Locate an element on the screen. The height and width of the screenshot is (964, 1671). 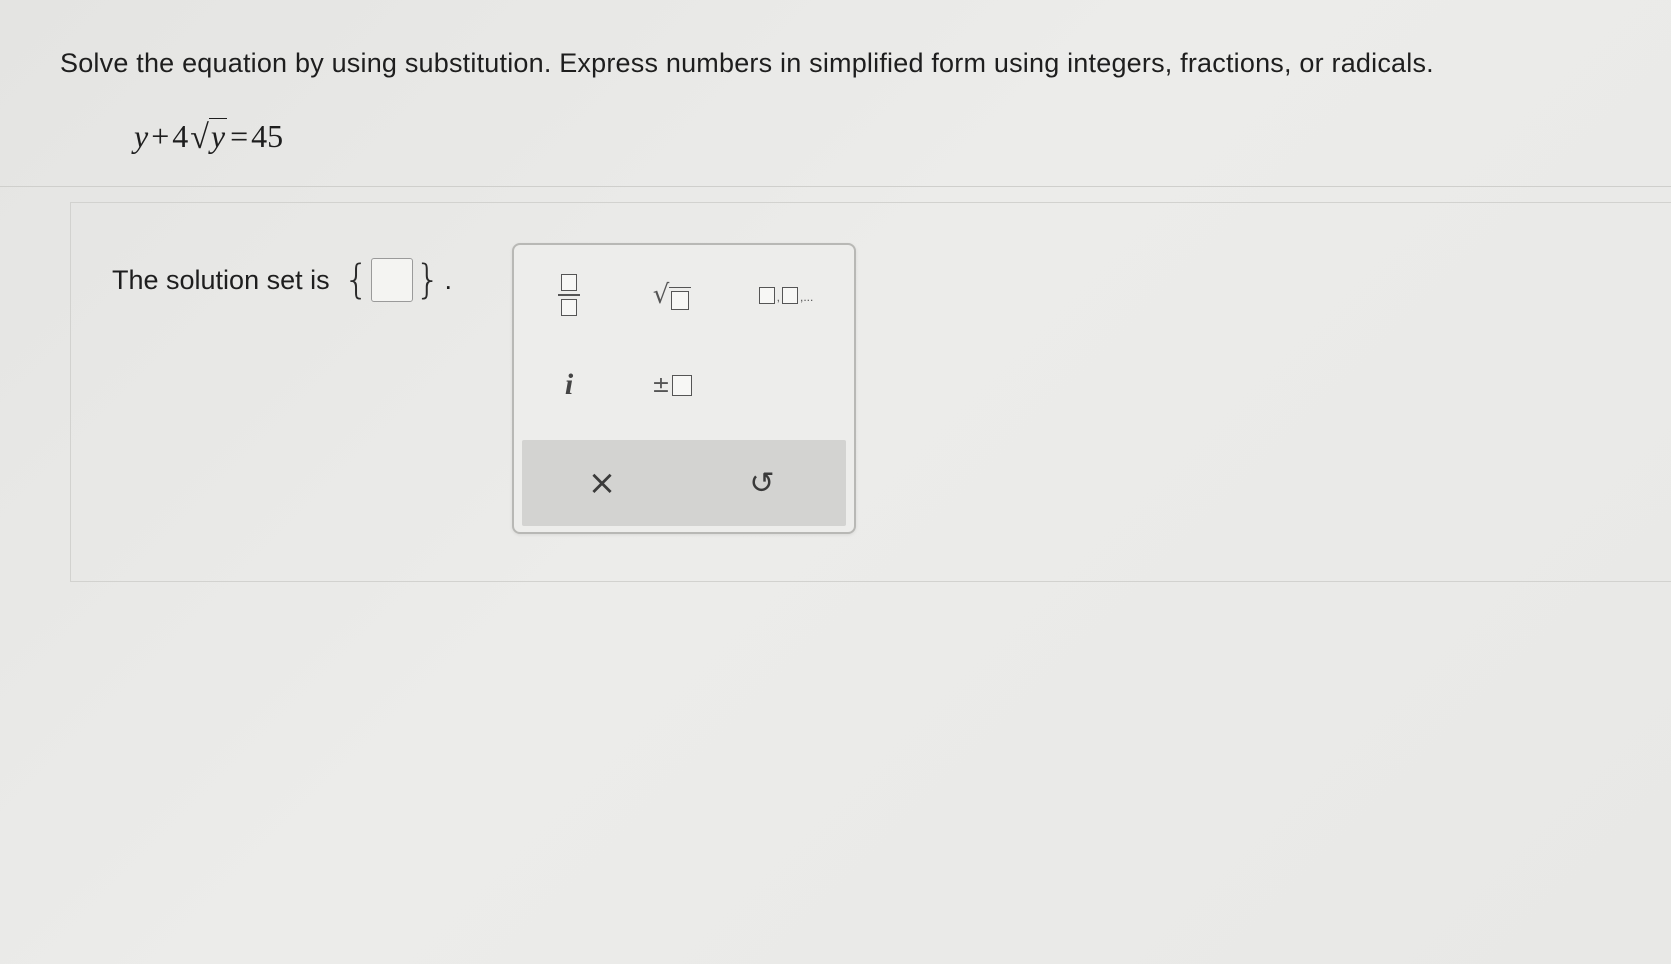
fraction-icon is located at coordinates (569, 295).